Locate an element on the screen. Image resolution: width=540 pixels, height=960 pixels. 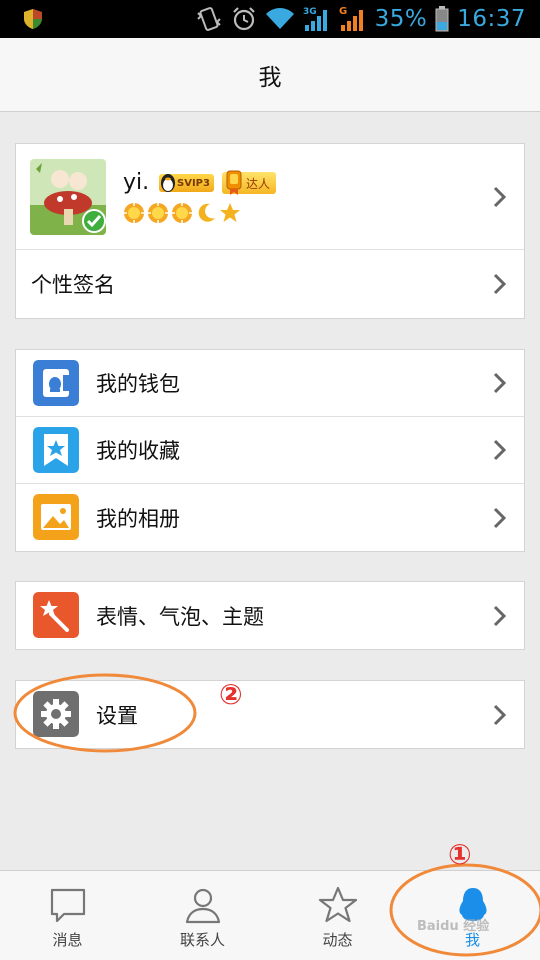
svg-text: 3G is located at coordinates (310, 12).